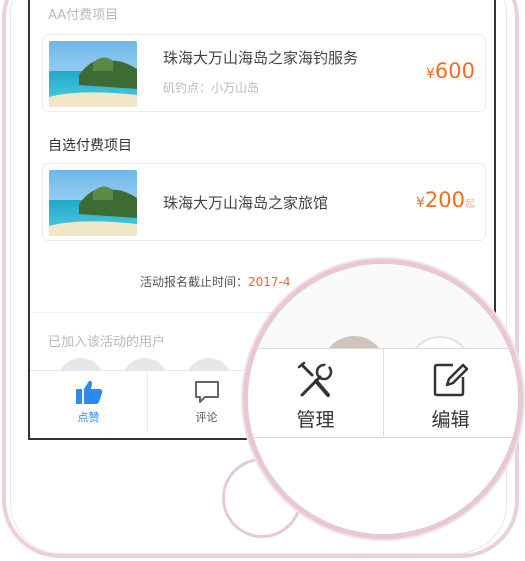 The image size is (525, 561). I want to click on paid-item-subtitle: 矶钓点：小万山岛, so click(211, 88).